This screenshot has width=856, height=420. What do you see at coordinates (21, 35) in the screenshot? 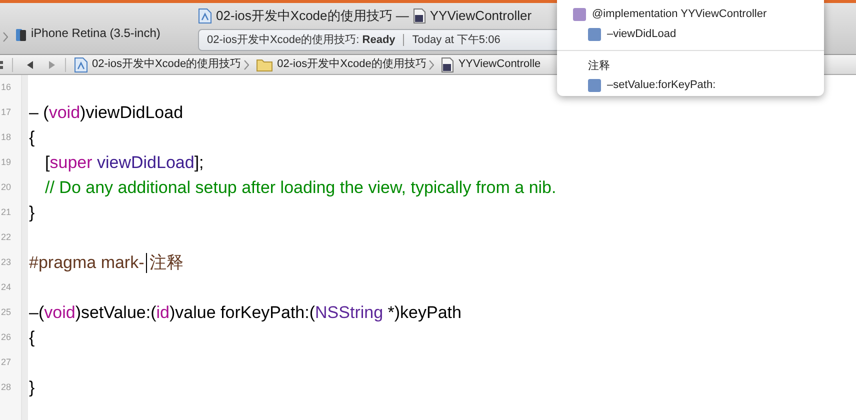
I see `device-icon` at bounding box center [21, 35].